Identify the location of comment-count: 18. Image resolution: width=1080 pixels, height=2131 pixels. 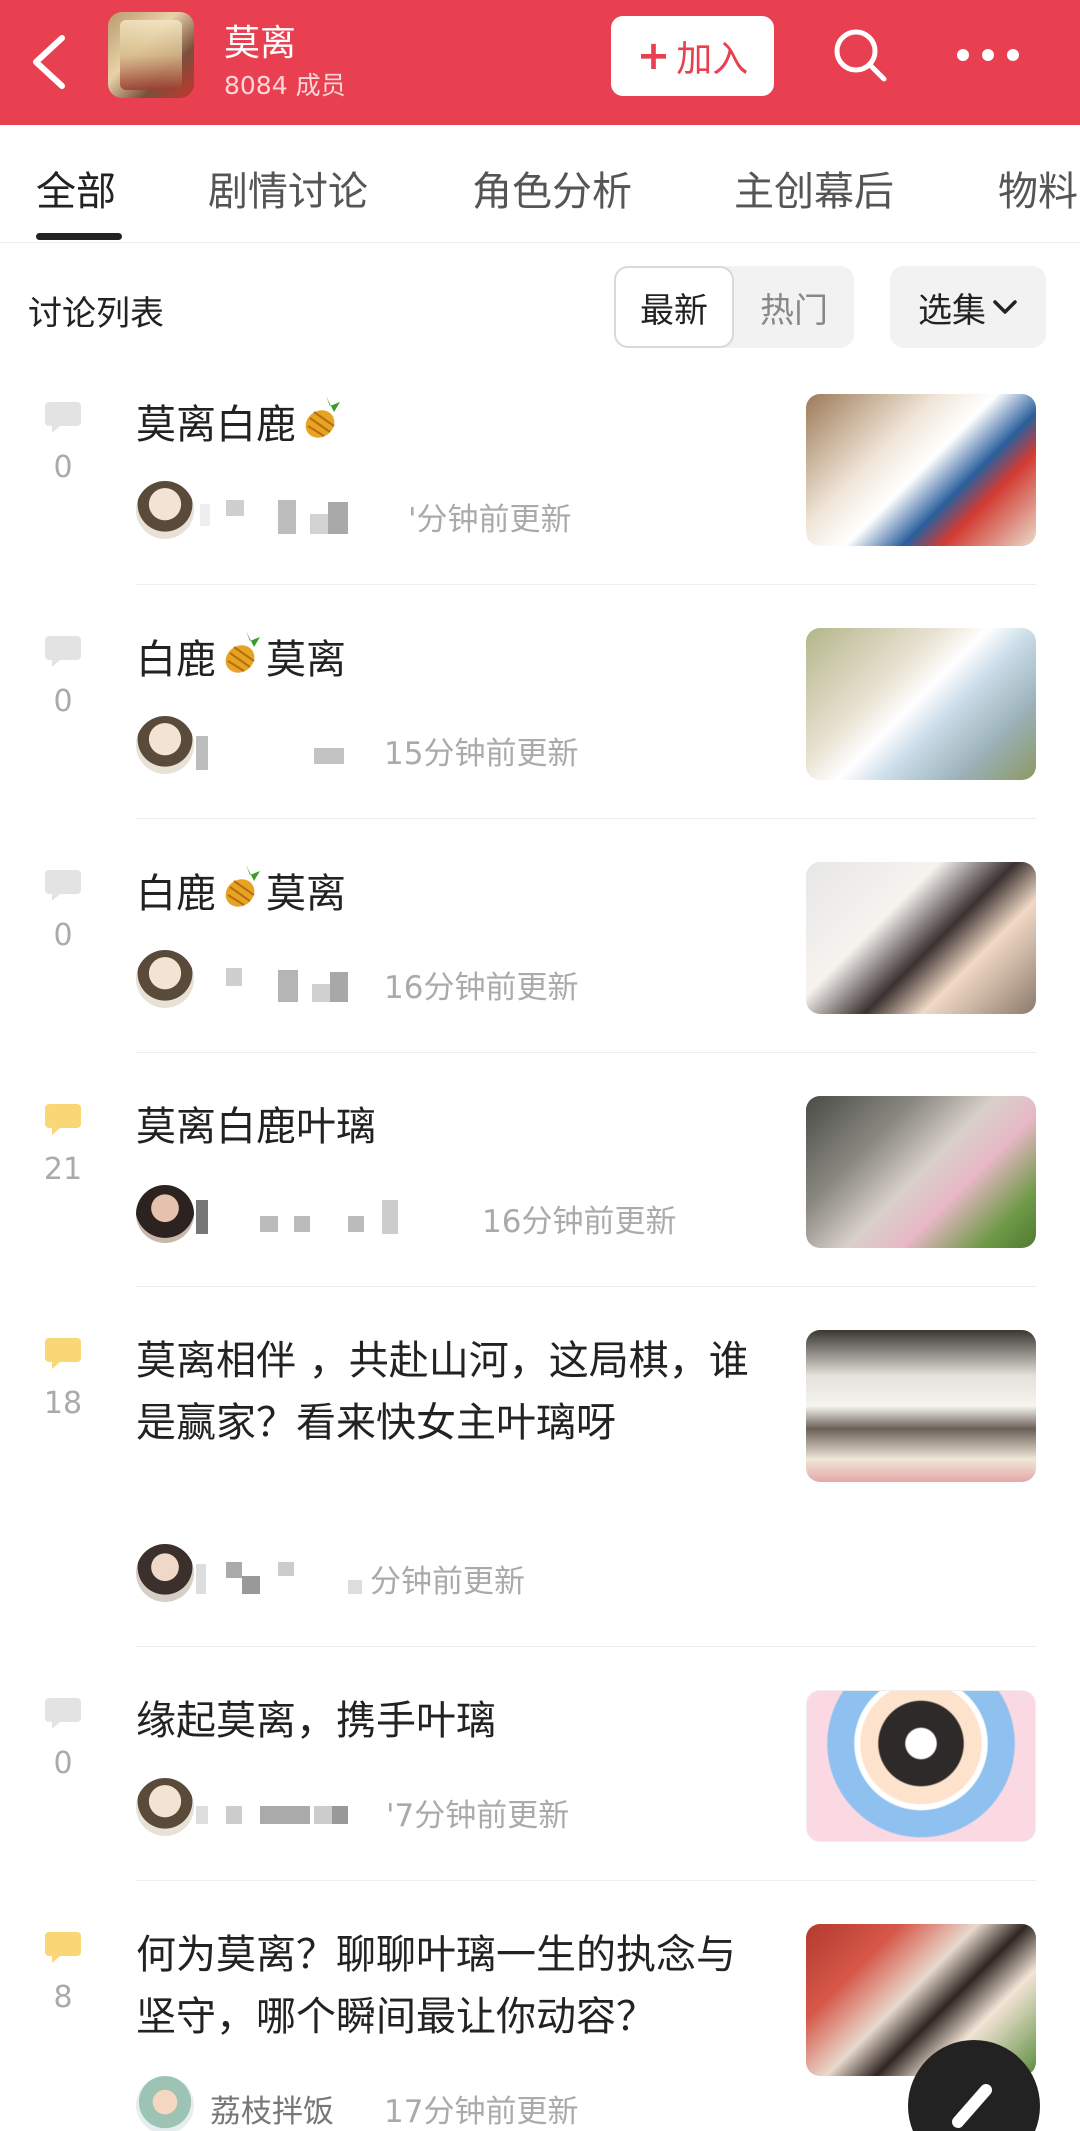
(63, 1403).